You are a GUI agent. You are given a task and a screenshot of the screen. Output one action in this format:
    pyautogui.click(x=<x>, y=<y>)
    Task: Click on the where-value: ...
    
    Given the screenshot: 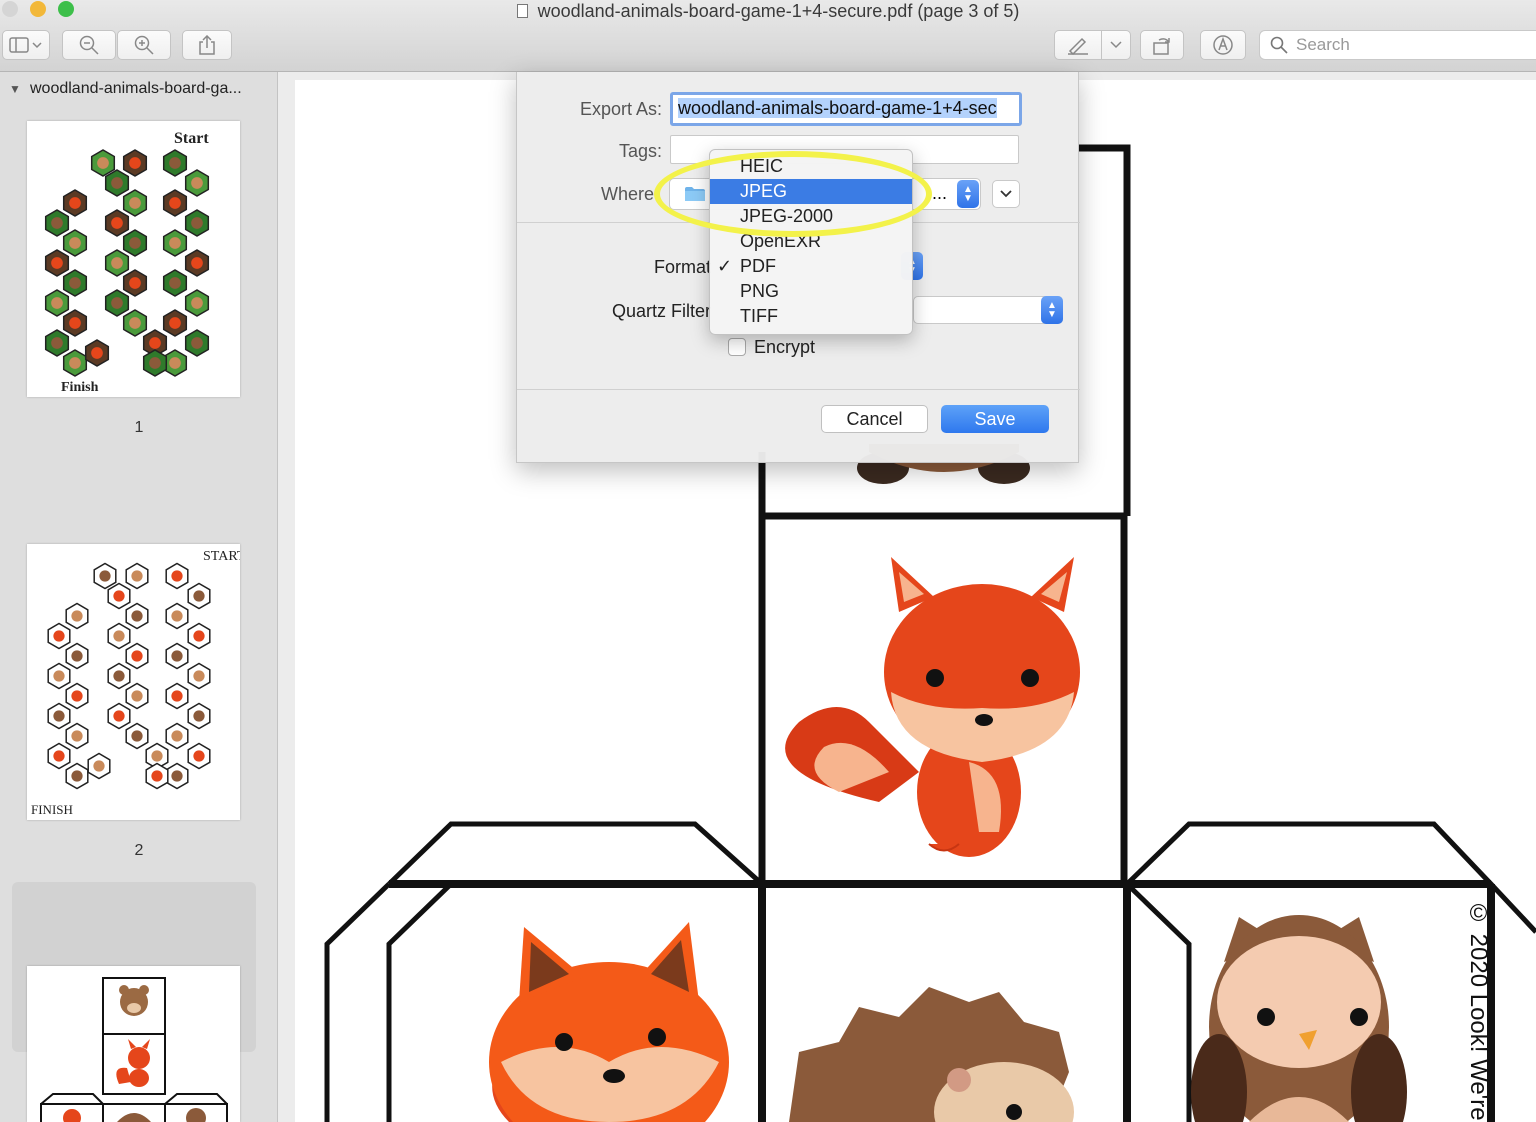 What is the action you would take?
    pyautogui.click(x=940, y=193)
    